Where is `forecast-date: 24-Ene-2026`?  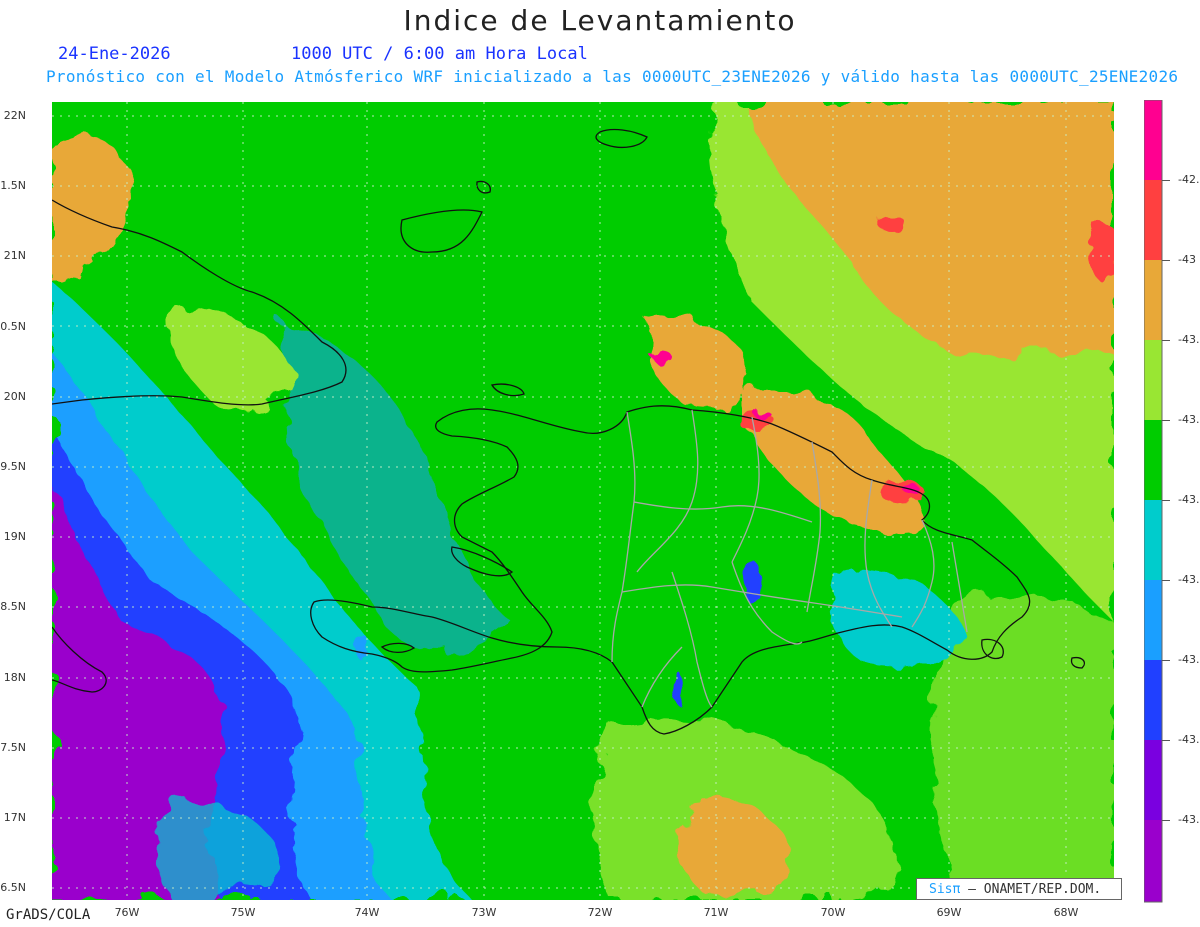 forecast-date: 24-Ene-2026 is located at coordinates (114, 54).